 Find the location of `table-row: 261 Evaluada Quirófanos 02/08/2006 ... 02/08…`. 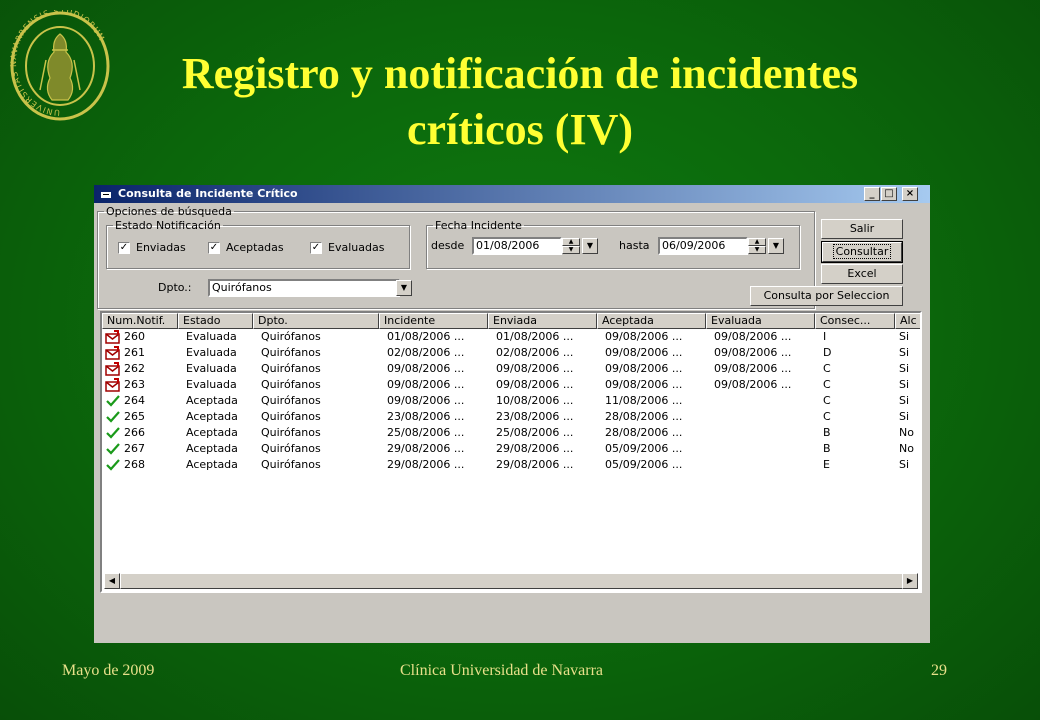

table-row: 261 Evaluada Quirófanos 02/08/2006 ... 02/08… is located at coordinates (511, 353).